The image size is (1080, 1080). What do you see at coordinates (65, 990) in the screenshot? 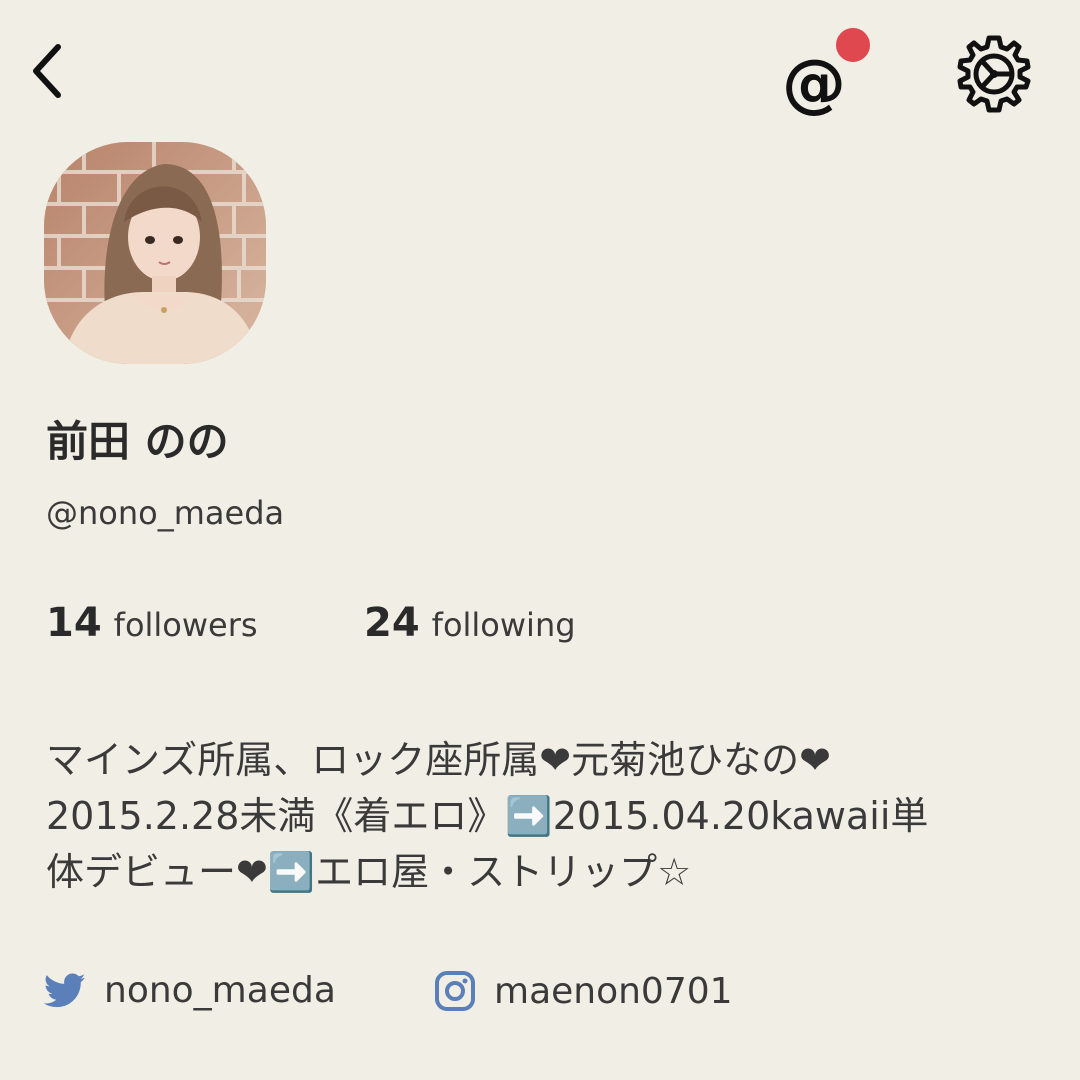
I see `twitter-bird-icon` at bounding box center [65, 990].